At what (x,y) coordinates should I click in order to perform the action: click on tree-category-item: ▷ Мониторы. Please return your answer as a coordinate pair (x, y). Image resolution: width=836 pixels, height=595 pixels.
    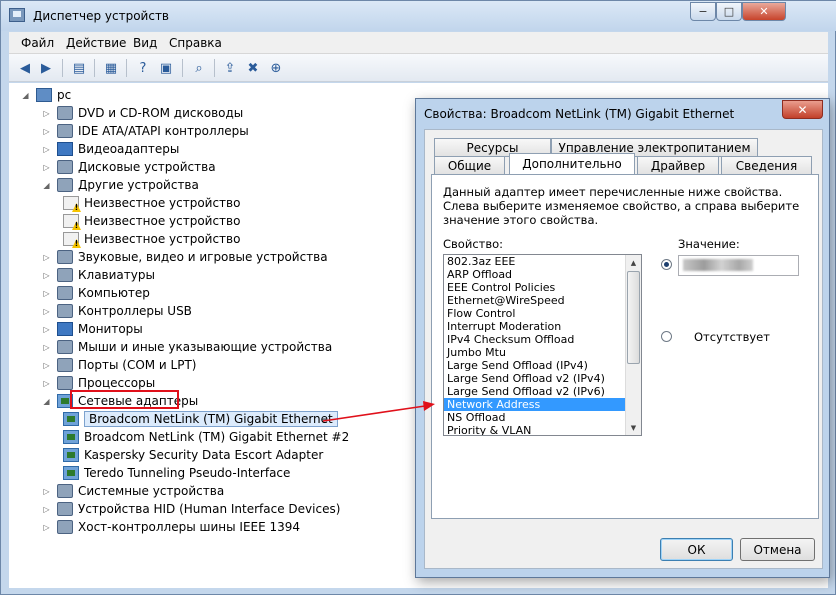
    Looking at the image, I should click on (92, 329).